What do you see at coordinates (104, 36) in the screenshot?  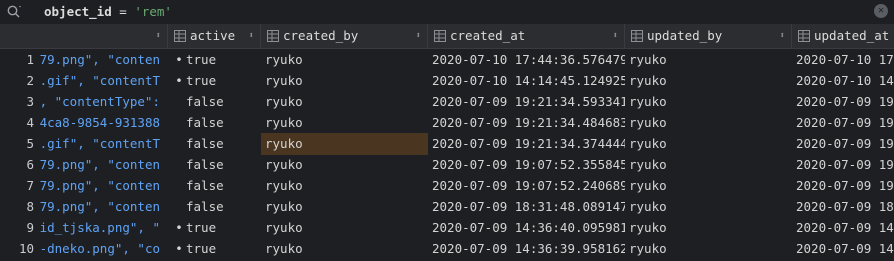 I see `column-header-object-id: ⬍` at bounding box center [104, 36].